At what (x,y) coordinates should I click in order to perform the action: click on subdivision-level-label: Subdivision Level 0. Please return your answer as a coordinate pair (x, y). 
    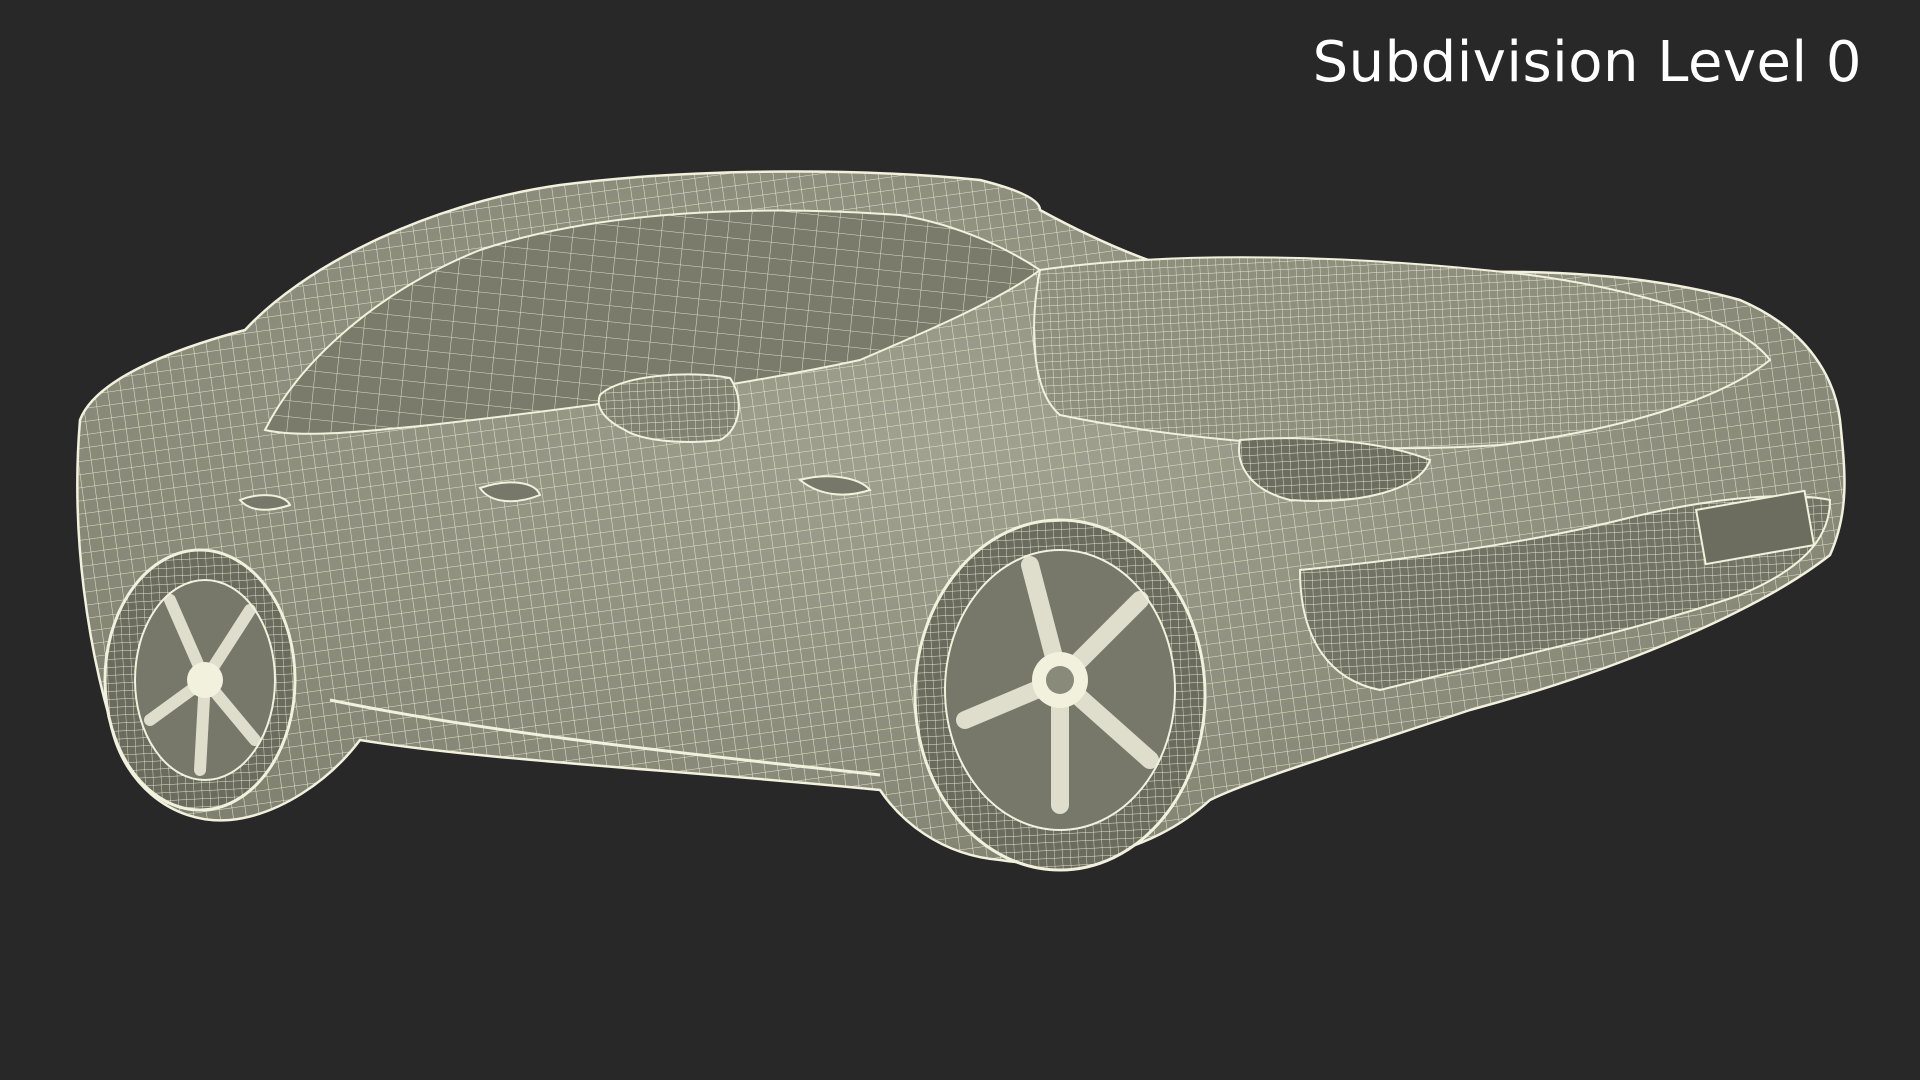
    Looking at the image, I should click on (1587, 62).